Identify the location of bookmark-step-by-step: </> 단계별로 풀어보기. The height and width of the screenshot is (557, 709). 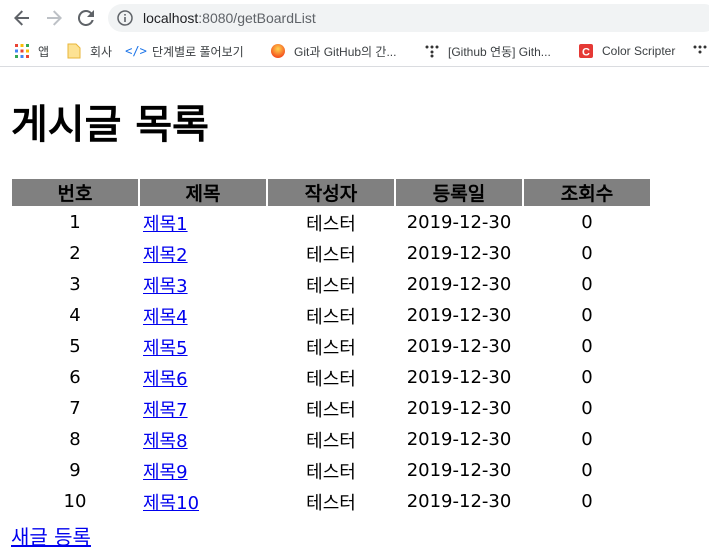
(184, 51).